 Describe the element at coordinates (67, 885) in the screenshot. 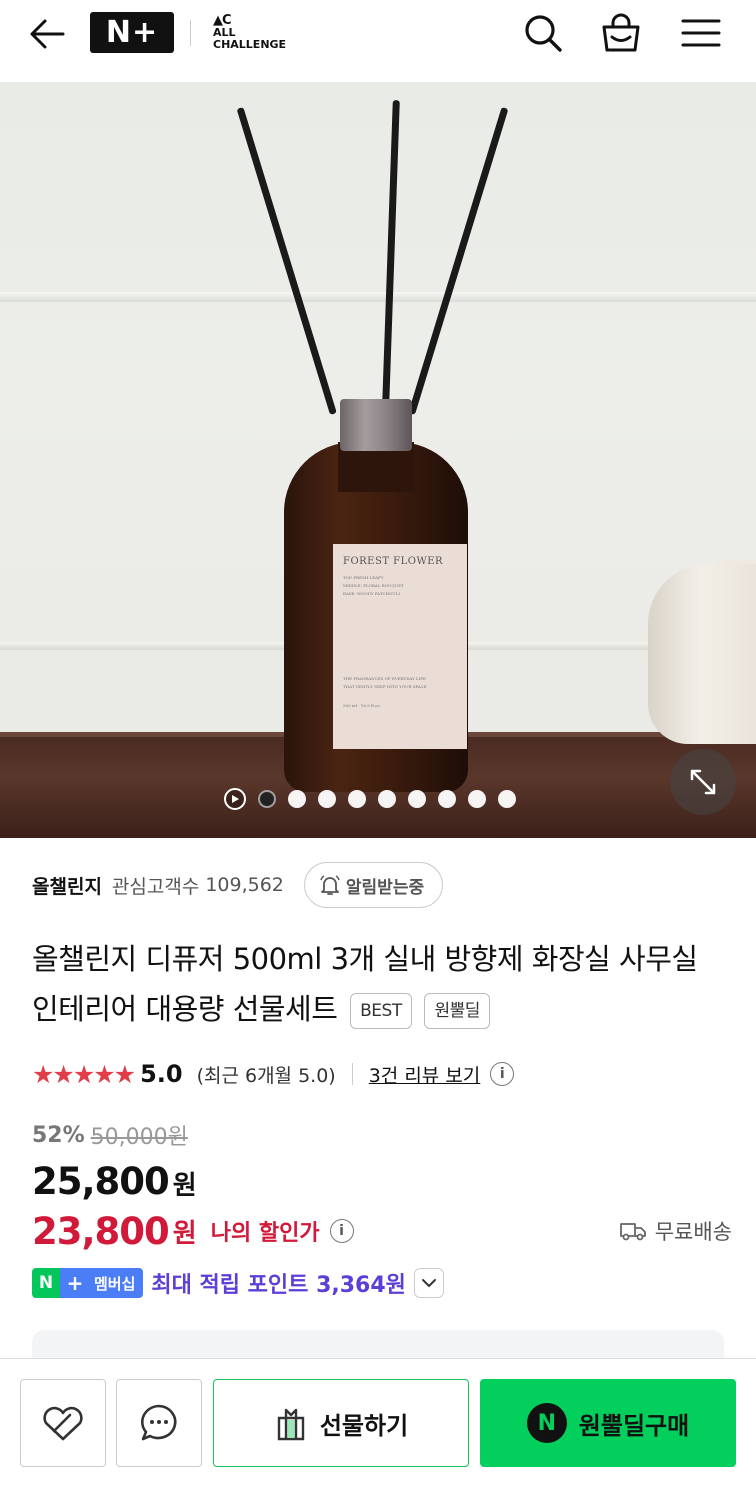

I see `store-name: 올챌린지` at that location.